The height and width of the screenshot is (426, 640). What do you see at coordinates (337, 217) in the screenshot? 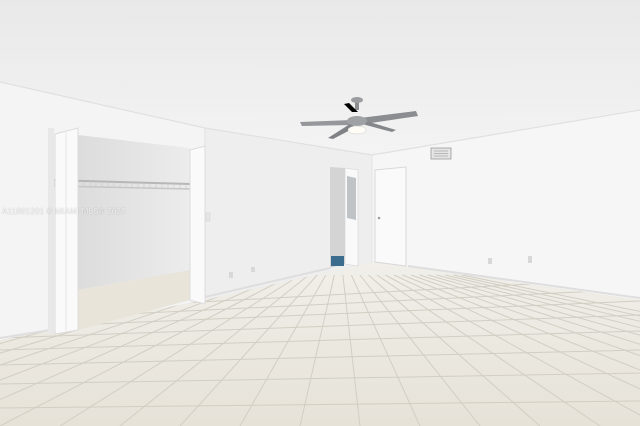
I see `hall-doorway` at bounding box center [337, 217].